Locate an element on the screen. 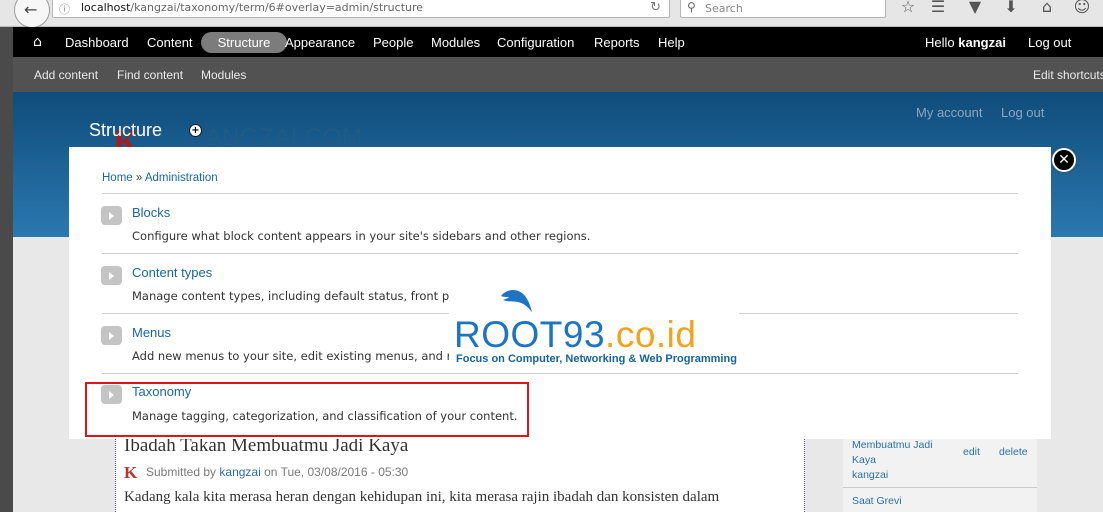 This screenshot has width=1103, height=512. content-types-arrow-icon is located at coordinates (111, 275).